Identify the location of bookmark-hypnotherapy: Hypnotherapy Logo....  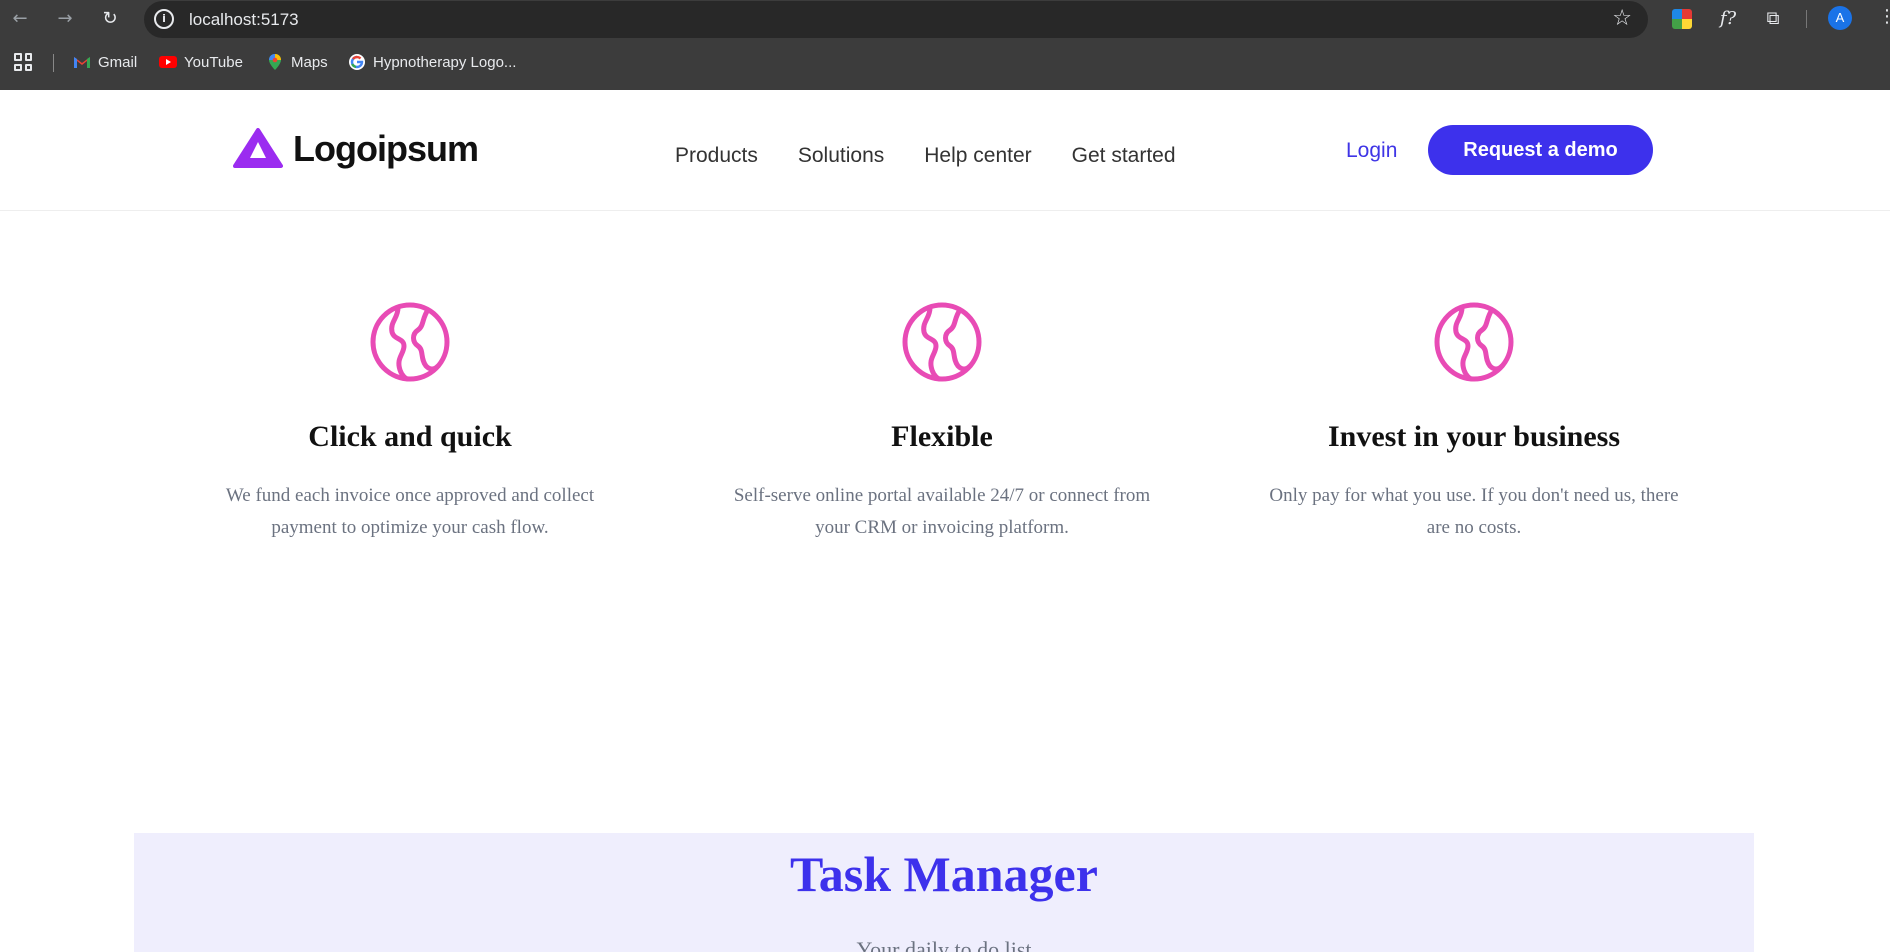
(432, 62).